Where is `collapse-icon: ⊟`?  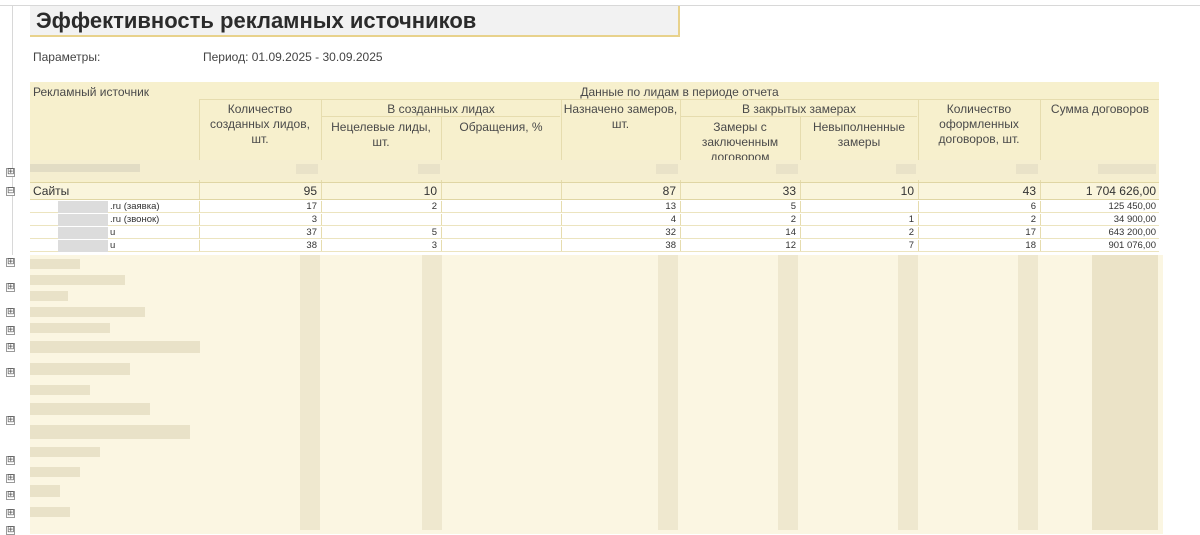
collapse-icon: ⊟ is located at coordinates (10, 191).